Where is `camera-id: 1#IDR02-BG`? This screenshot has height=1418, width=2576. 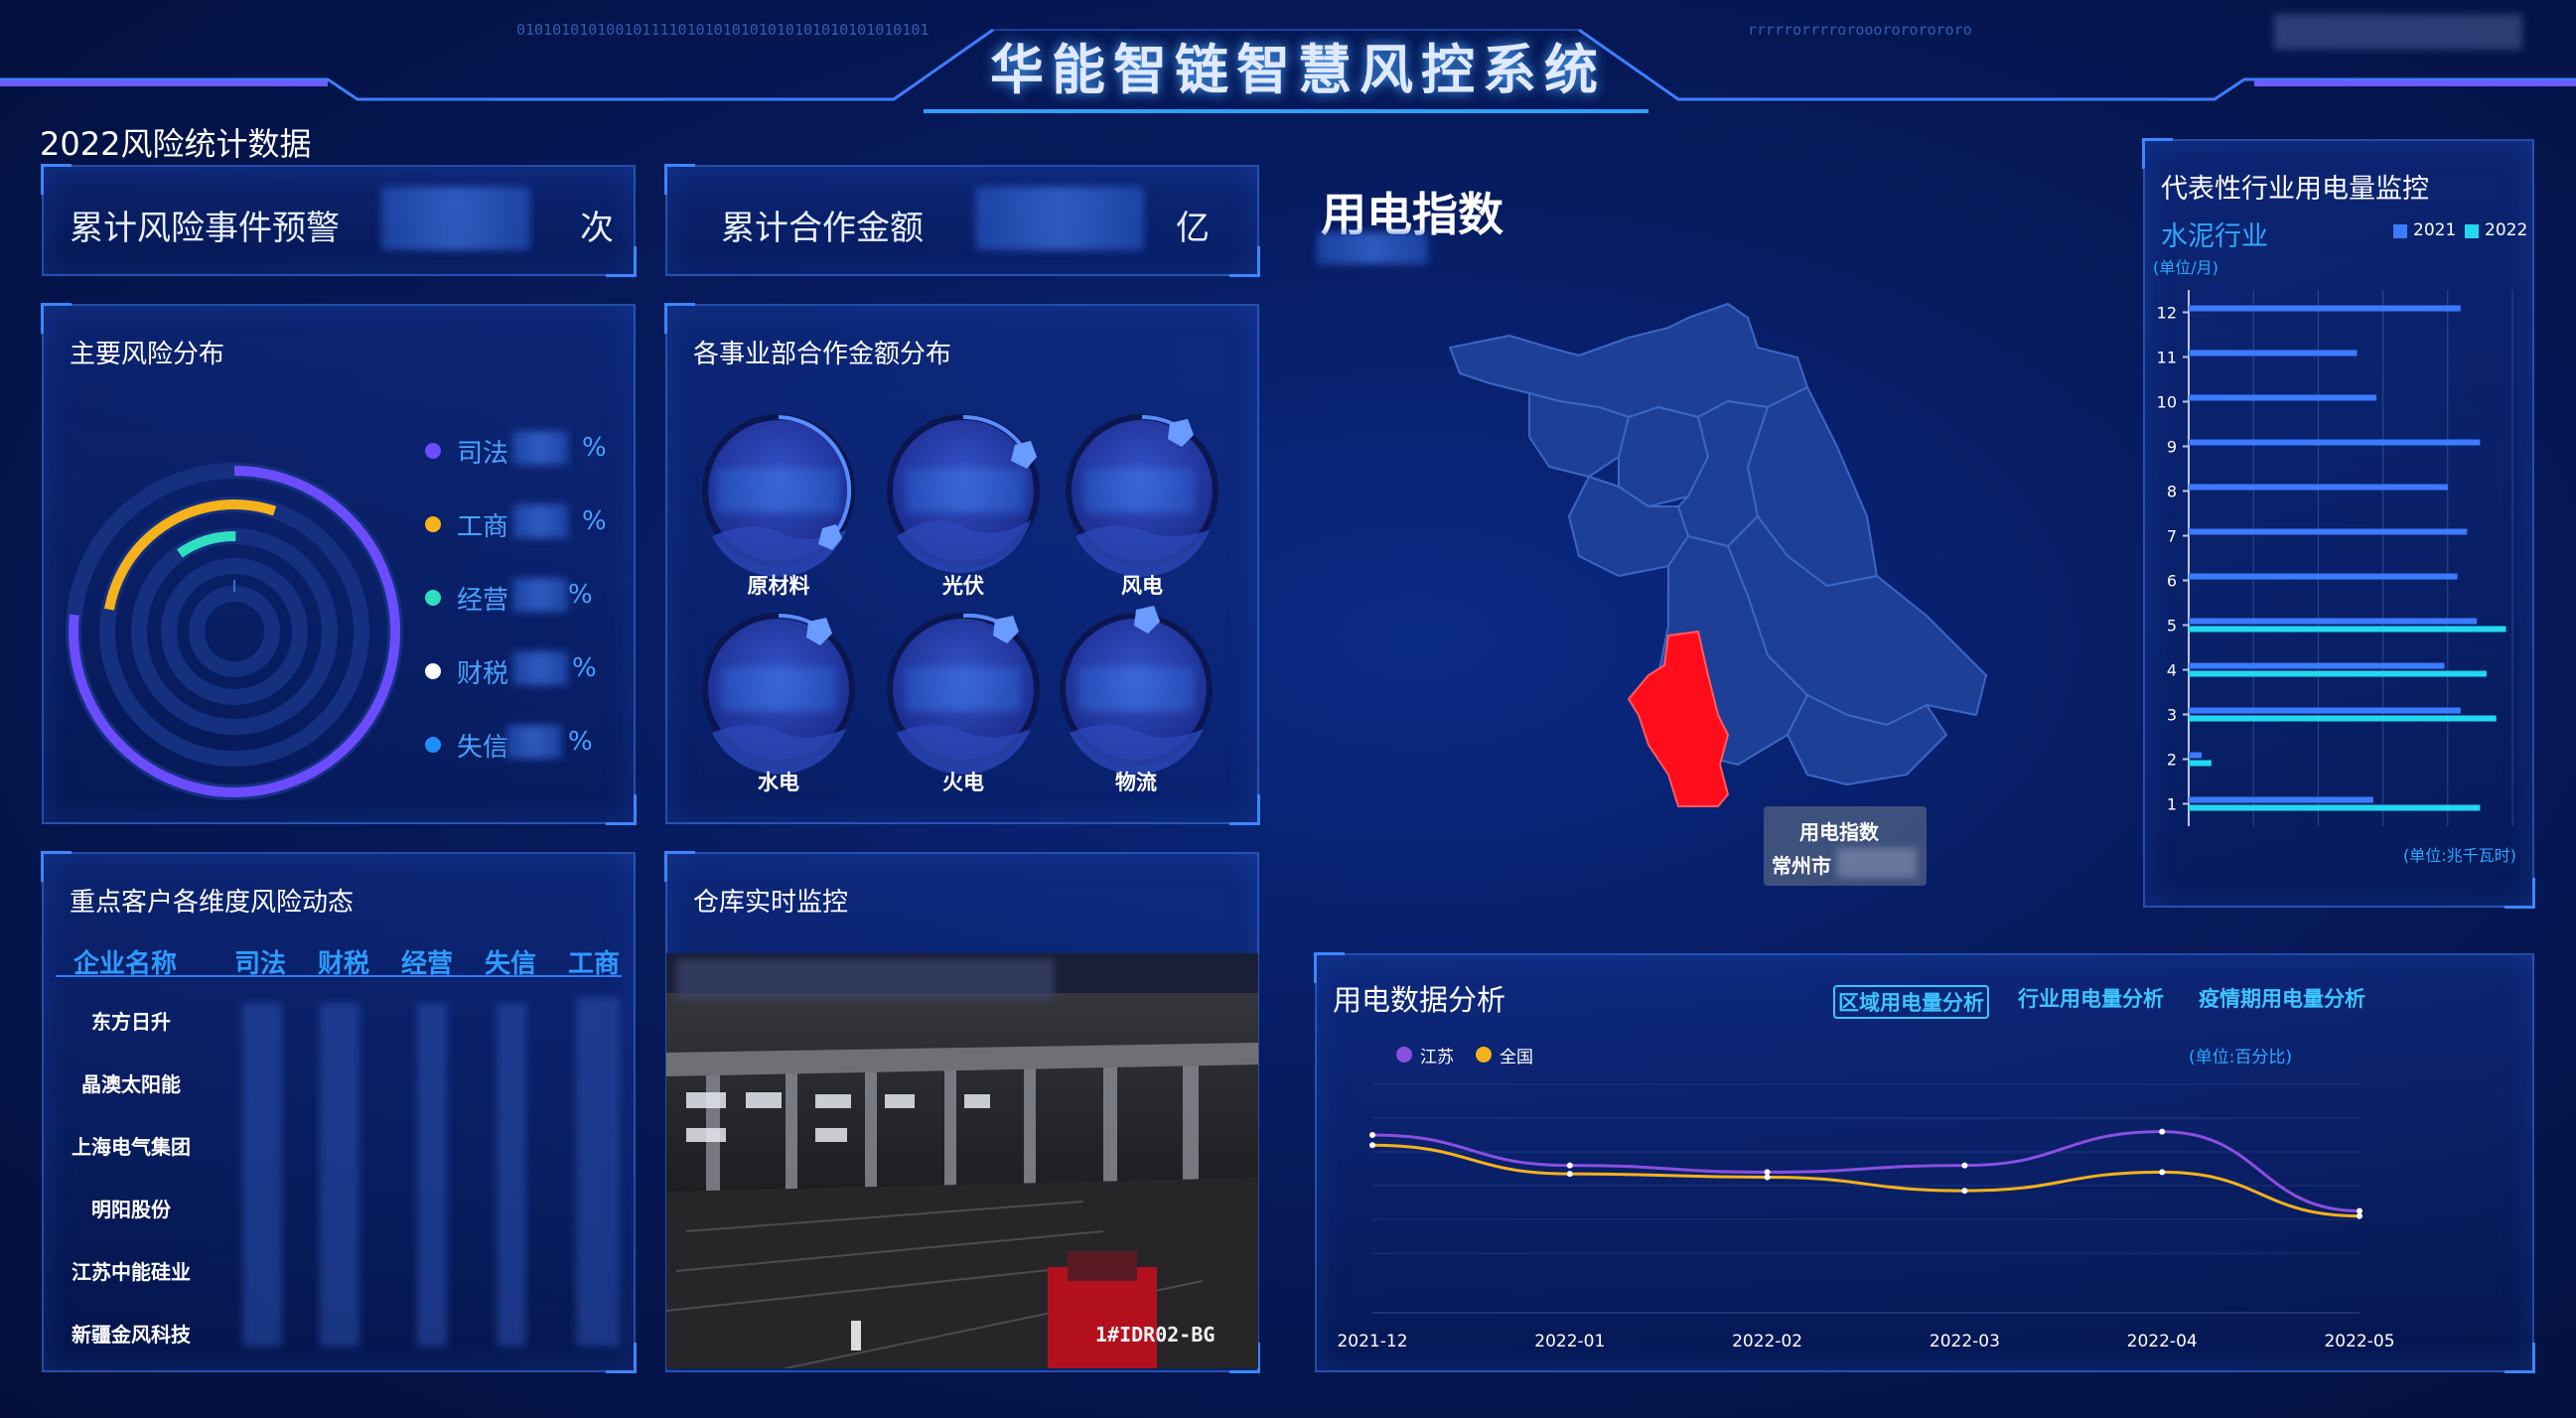 camera-id: 1#IDR02-BG is located at coordinates (1156, 1335).